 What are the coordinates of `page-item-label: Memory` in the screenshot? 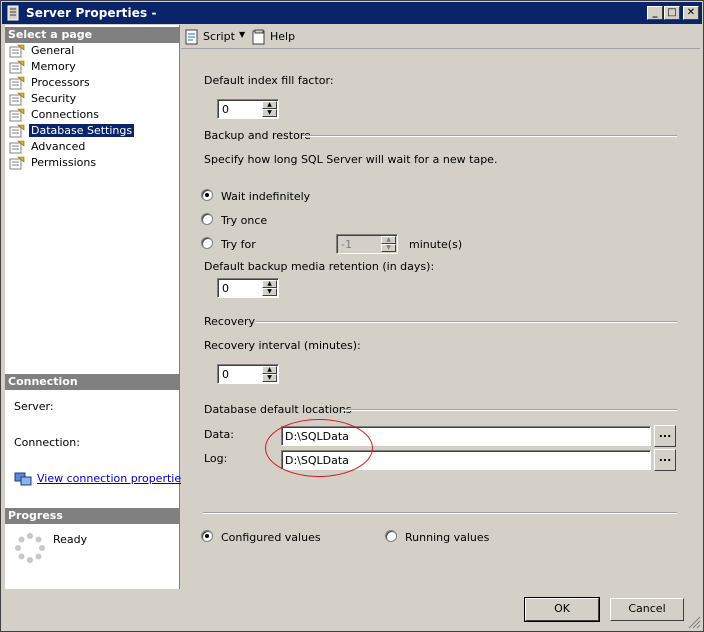 It's located at (53, 66).